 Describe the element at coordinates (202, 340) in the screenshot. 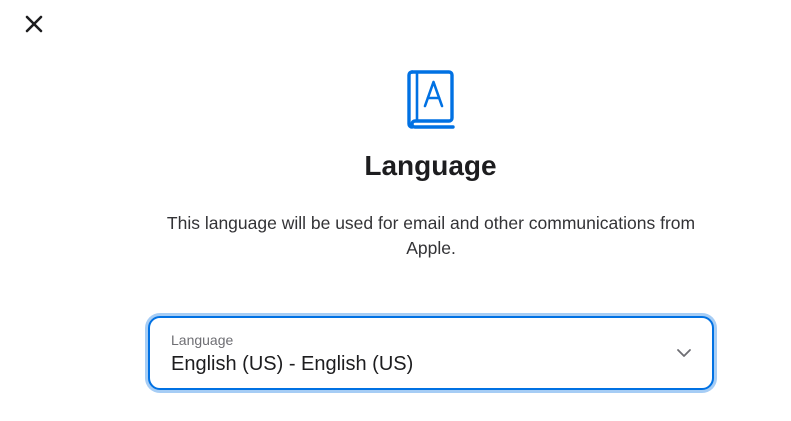

I see `language-select-label: Language` at that location.